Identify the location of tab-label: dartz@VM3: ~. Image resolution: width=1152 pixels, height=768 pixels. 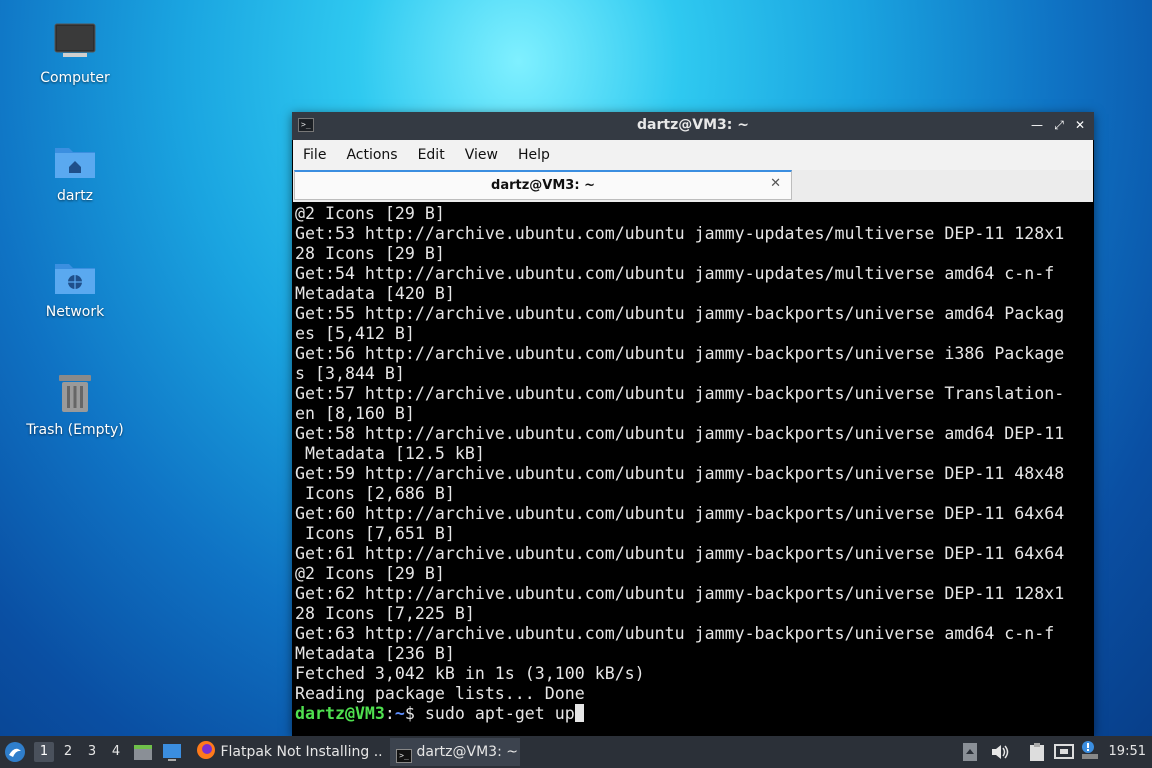
(543, 185).